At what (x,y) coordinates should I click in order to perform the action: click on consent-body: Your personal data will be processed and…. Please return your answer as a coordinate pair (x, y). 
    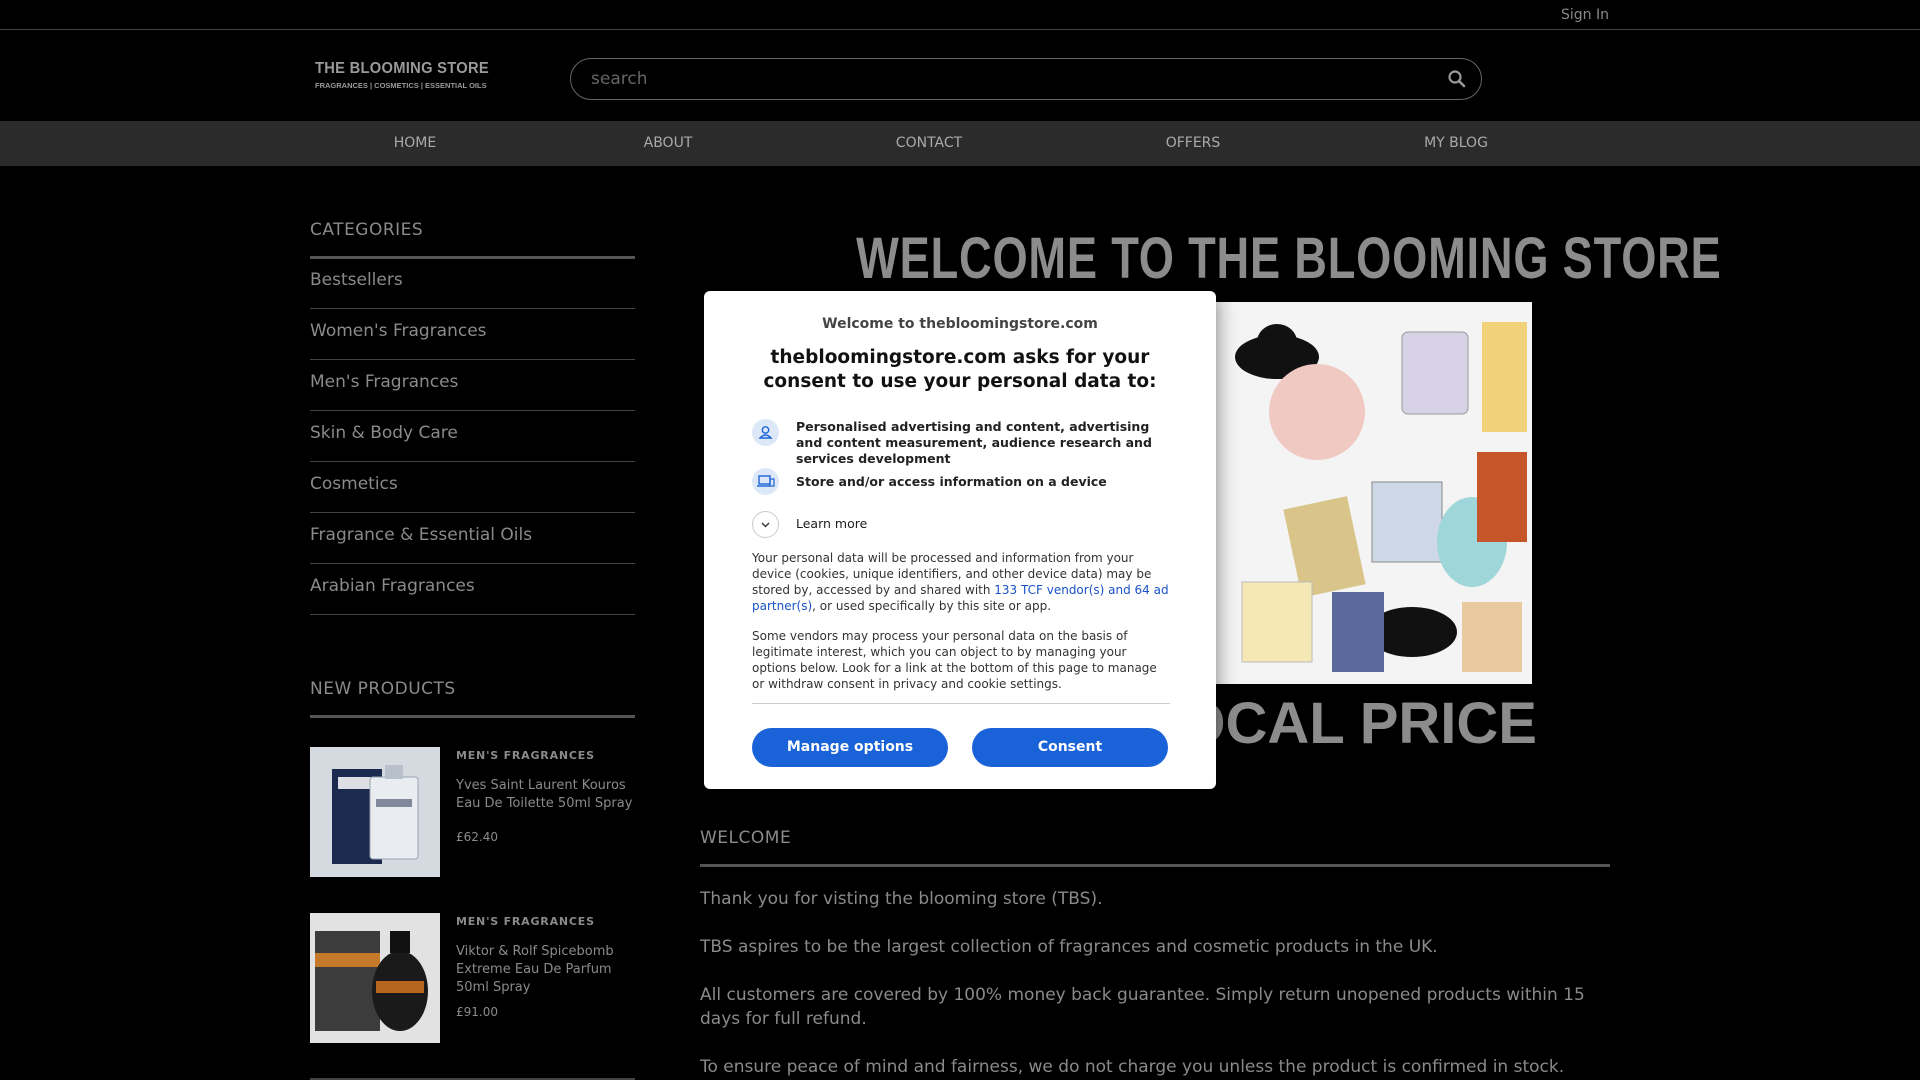
    Looking at the image, I should click on (961, 582).